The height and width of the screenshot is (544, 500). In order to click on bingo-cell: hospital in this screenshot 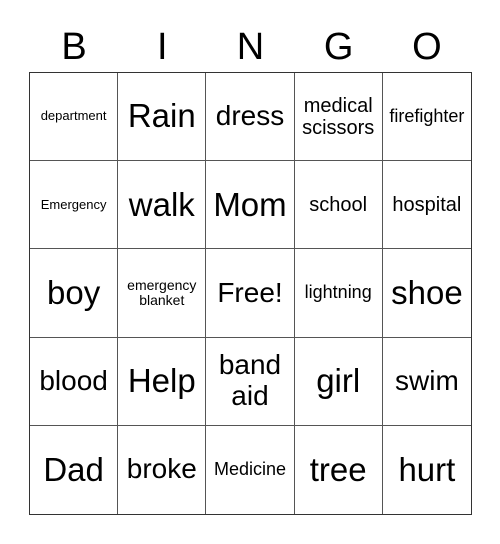, I will do `click(426, 205)`.